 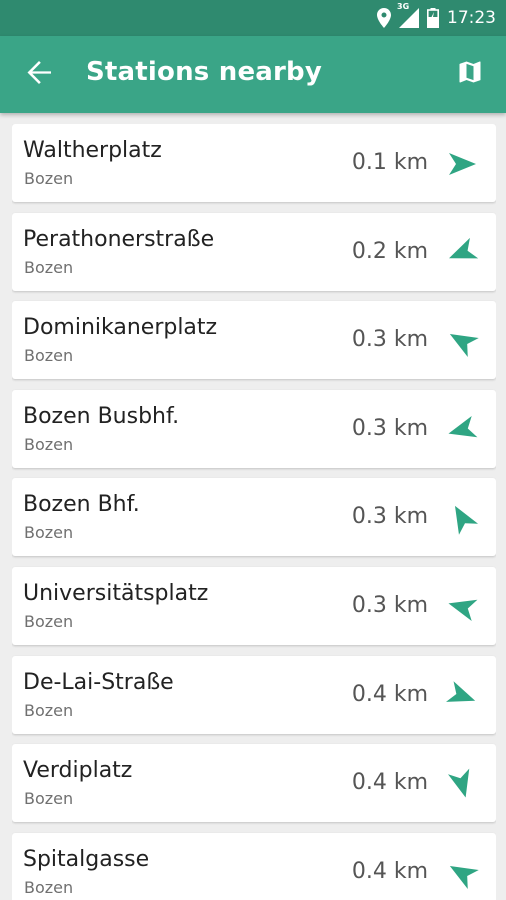 I want to click on station-name: Perathonerstraße, so click(x=119, y=239).